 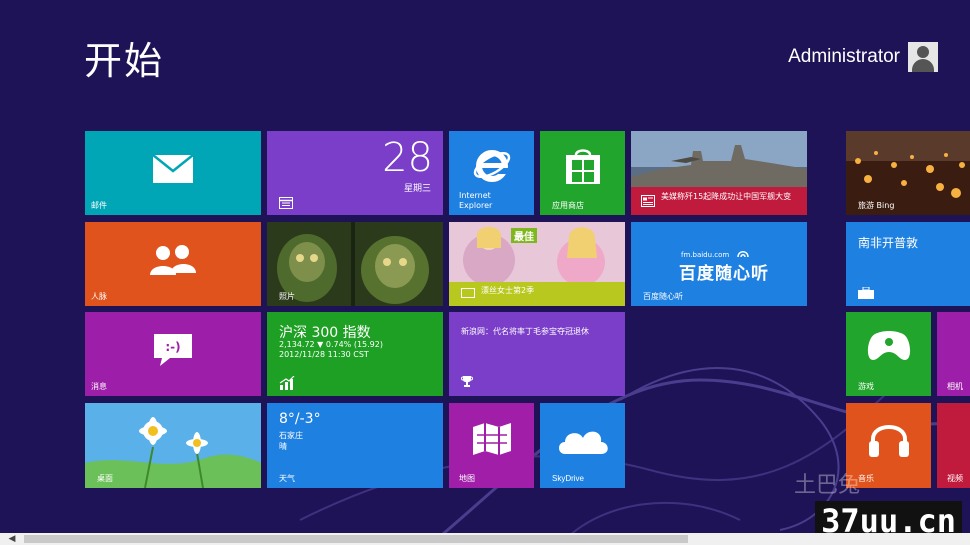 I want to click on finance-chart-icon, so click(x=287, y=383).